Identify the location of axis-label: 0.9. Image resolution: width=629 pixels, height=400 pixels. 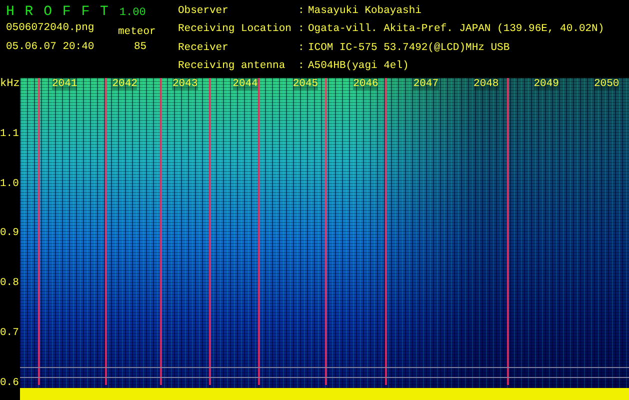
(9, 233).